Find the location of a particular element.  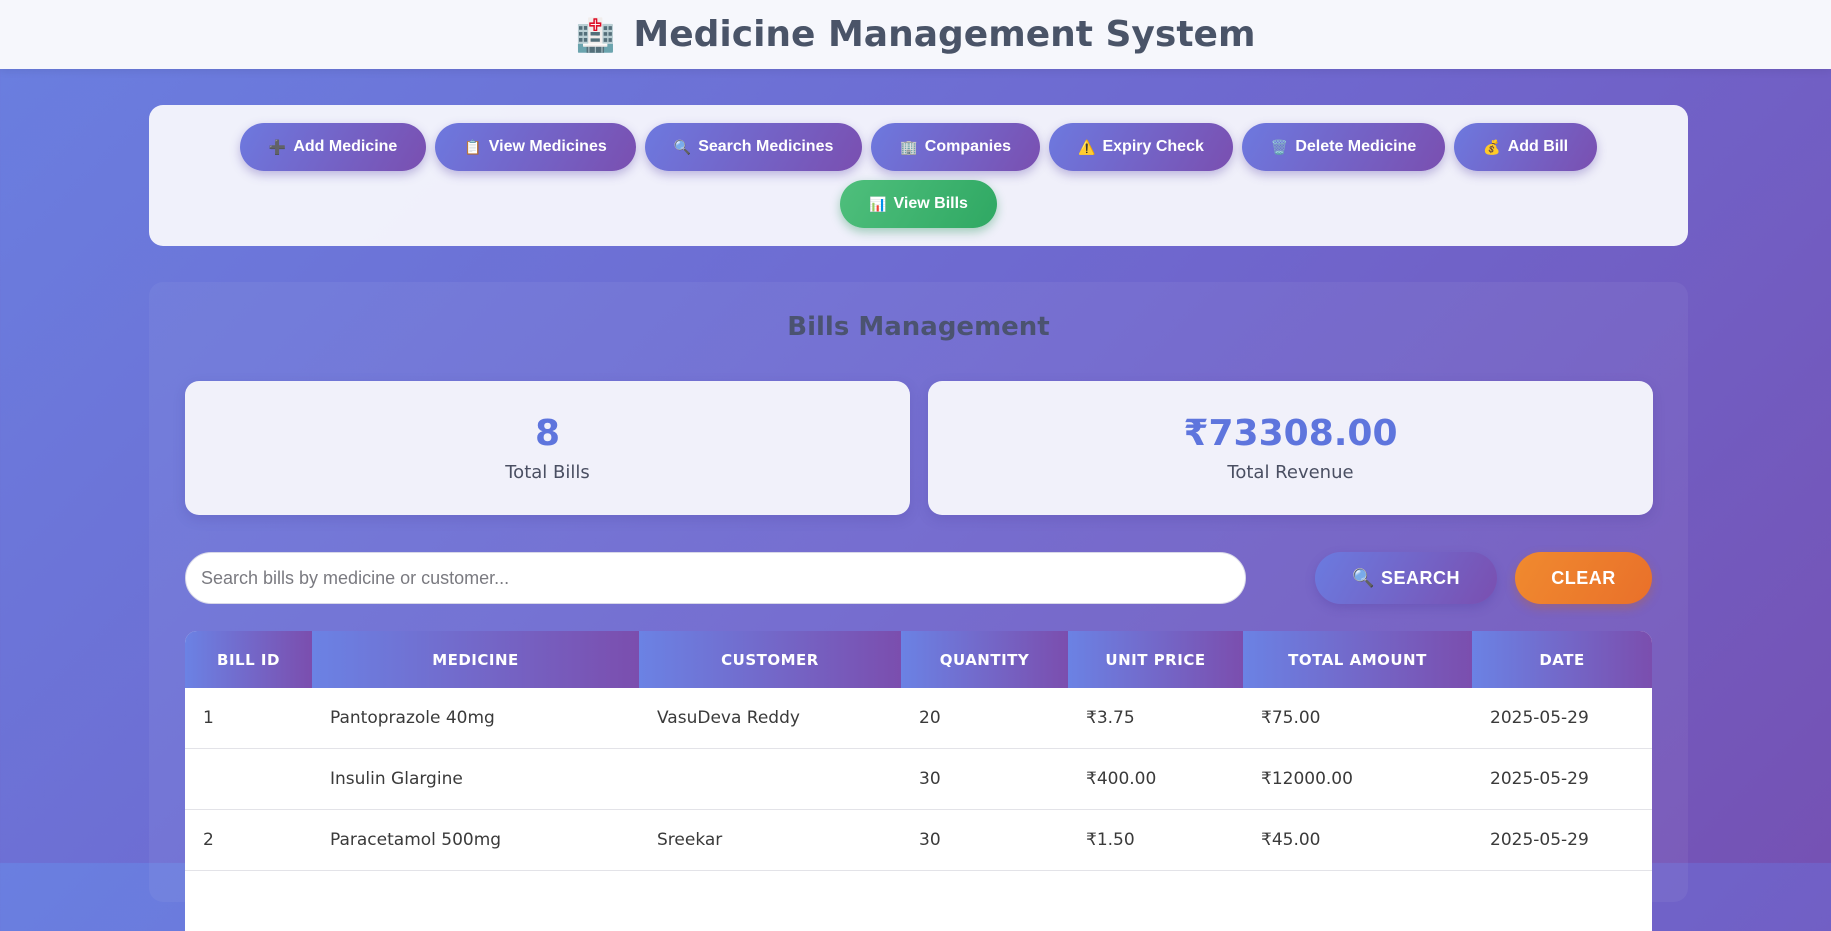

cell-medicine: Insulin Glargine is located at coordinates (475, 779).